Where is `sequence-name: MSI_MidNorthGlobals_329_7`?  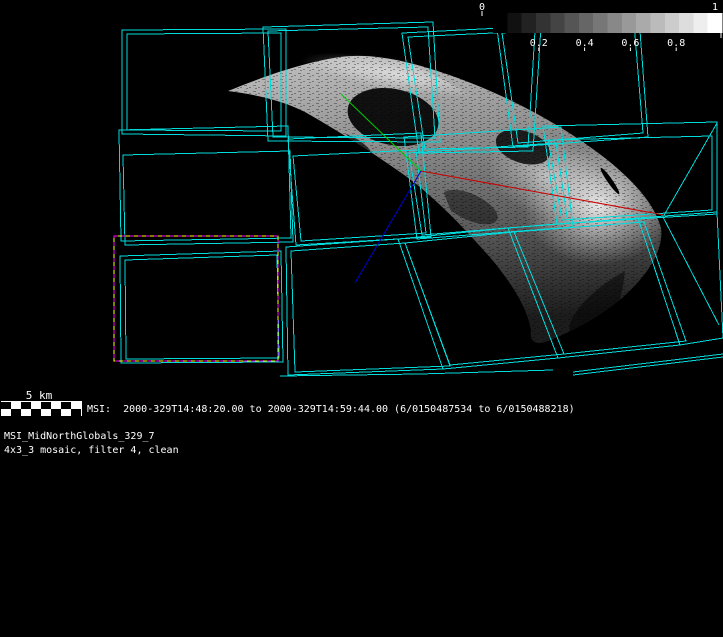 sequence-name: MSI_MidNorthGlobals_329_7 is located at coordinates (79, 436).